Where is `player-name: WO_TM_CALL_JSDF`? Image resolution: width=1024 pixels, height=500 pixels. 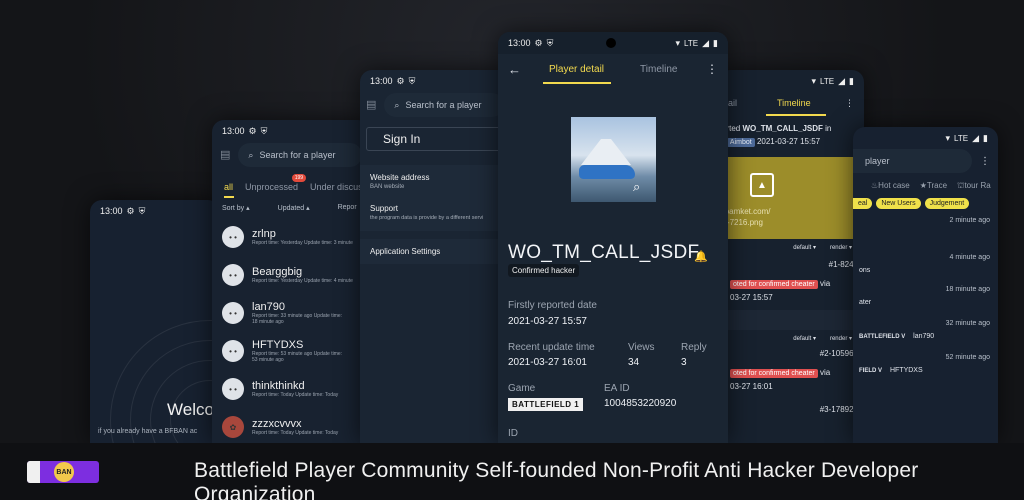 player-name: WO_TM_CALL_JSDF is located at coordinates (604, 252).